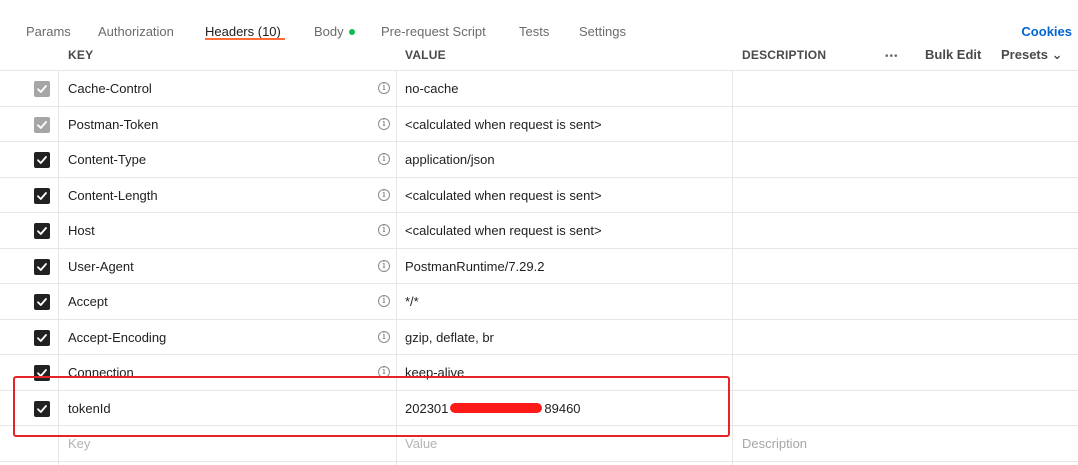 This screenshot has width=1078, height=465. I want to click on cookies-link: Cookies, so click(1046, 31).